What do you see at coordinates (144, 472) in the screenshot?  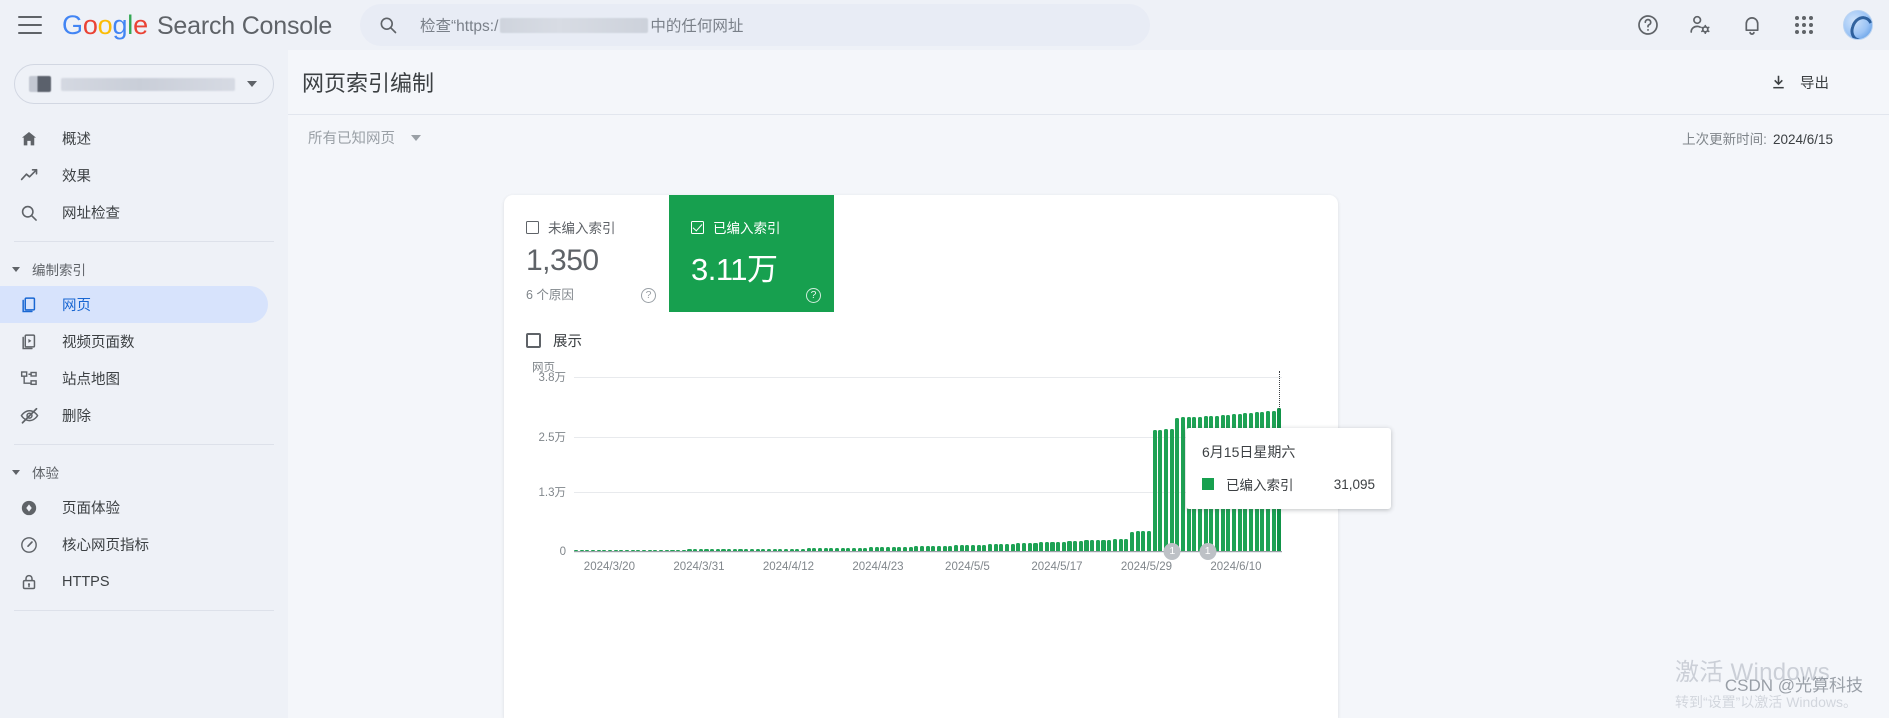 I see `sidebar-group-experience: 体验` at bounding box center [144, 472].